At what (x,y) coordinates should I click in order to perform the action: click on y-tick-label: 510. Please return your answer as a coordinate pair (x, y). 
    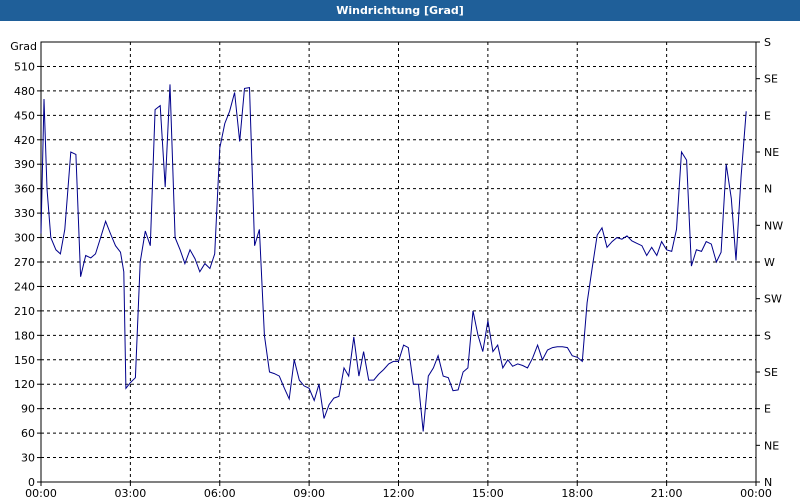
    Looking at the image, I should click on (24, 66).